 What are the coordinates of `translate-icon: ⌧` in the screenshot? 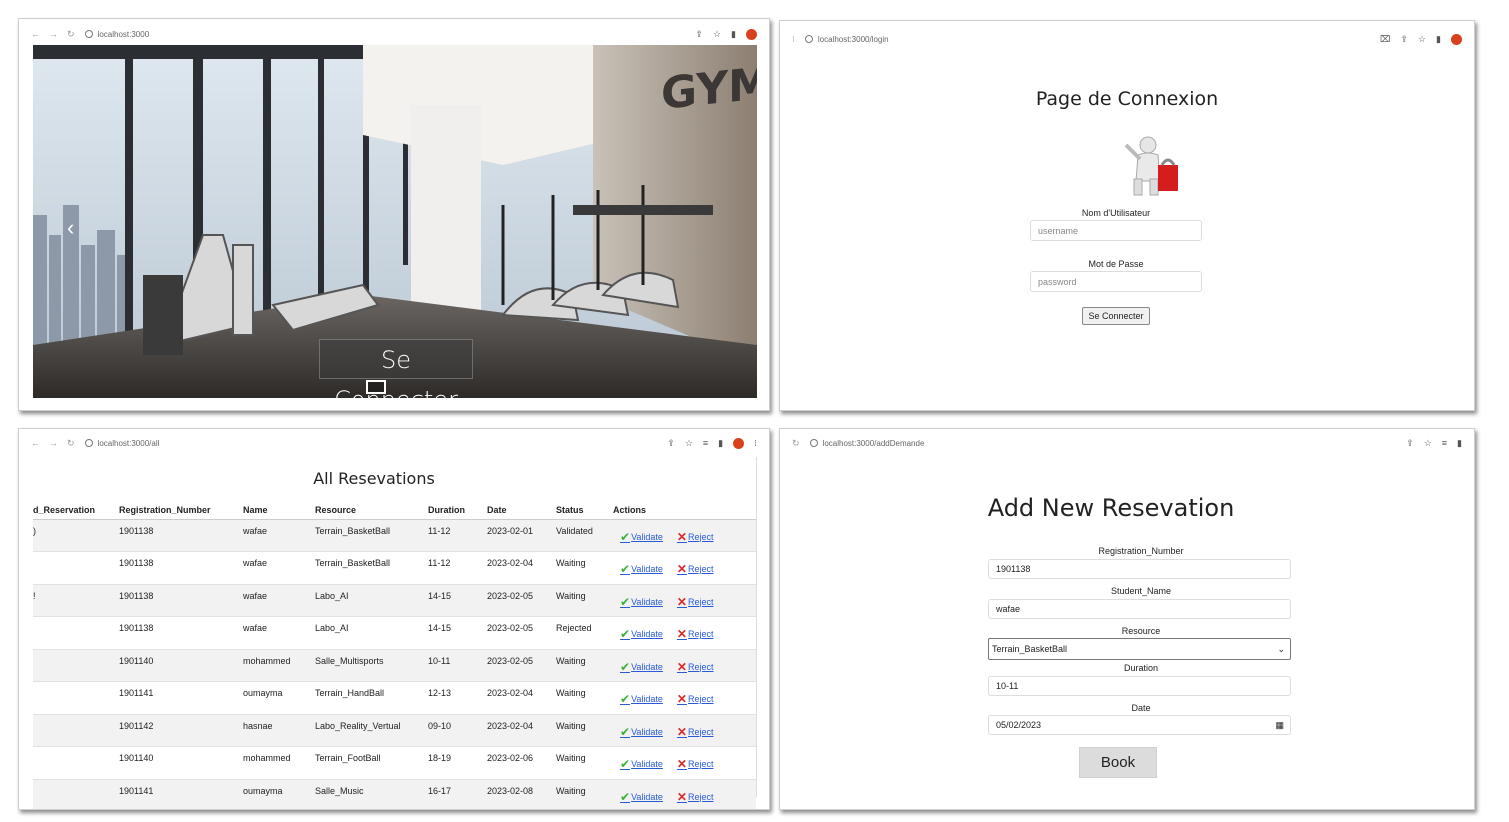 It's located at (1385, 39).